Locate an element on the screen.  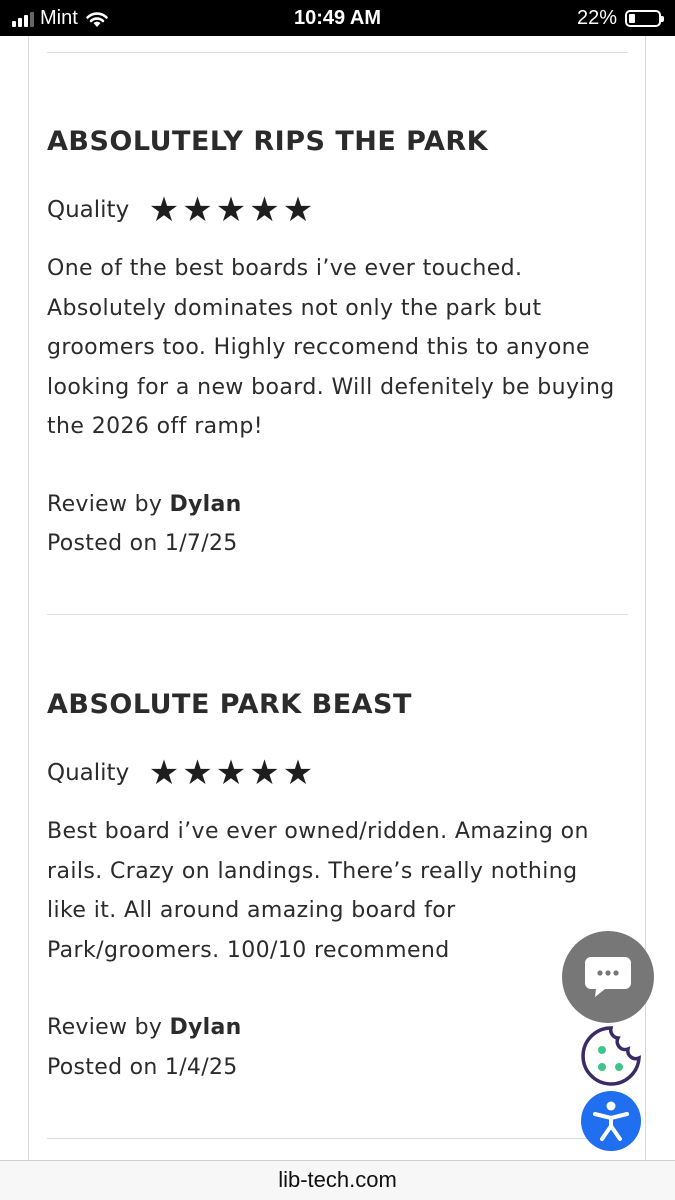
accessibility-icon is located at coordinates (611, 1121).